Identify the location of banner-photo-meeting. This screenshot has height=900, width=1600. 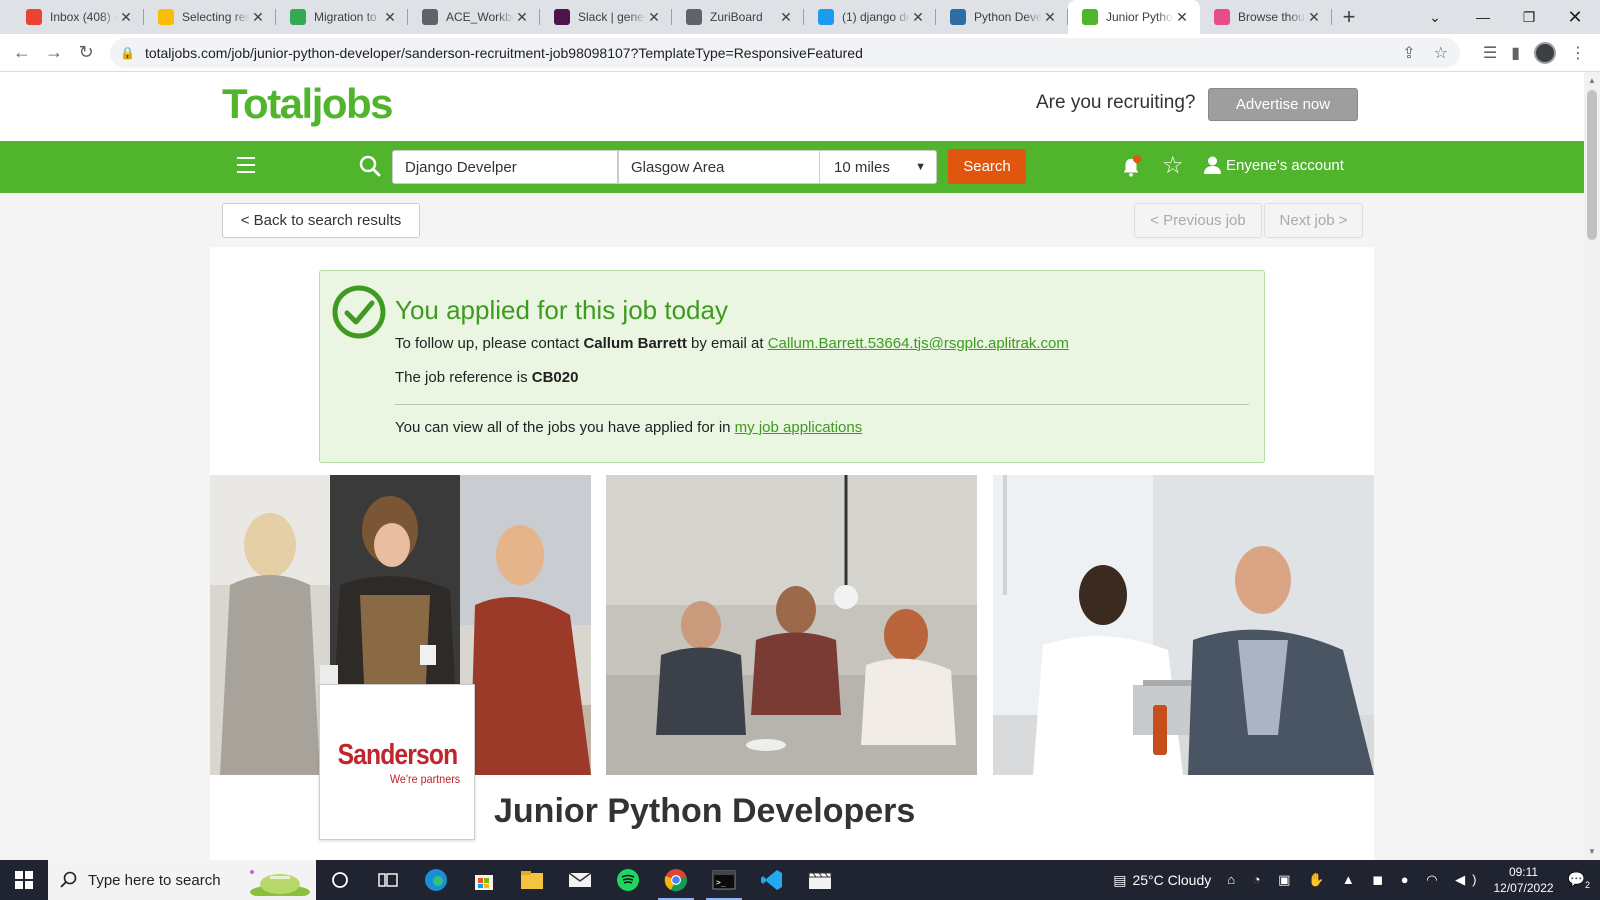
(791, 625).